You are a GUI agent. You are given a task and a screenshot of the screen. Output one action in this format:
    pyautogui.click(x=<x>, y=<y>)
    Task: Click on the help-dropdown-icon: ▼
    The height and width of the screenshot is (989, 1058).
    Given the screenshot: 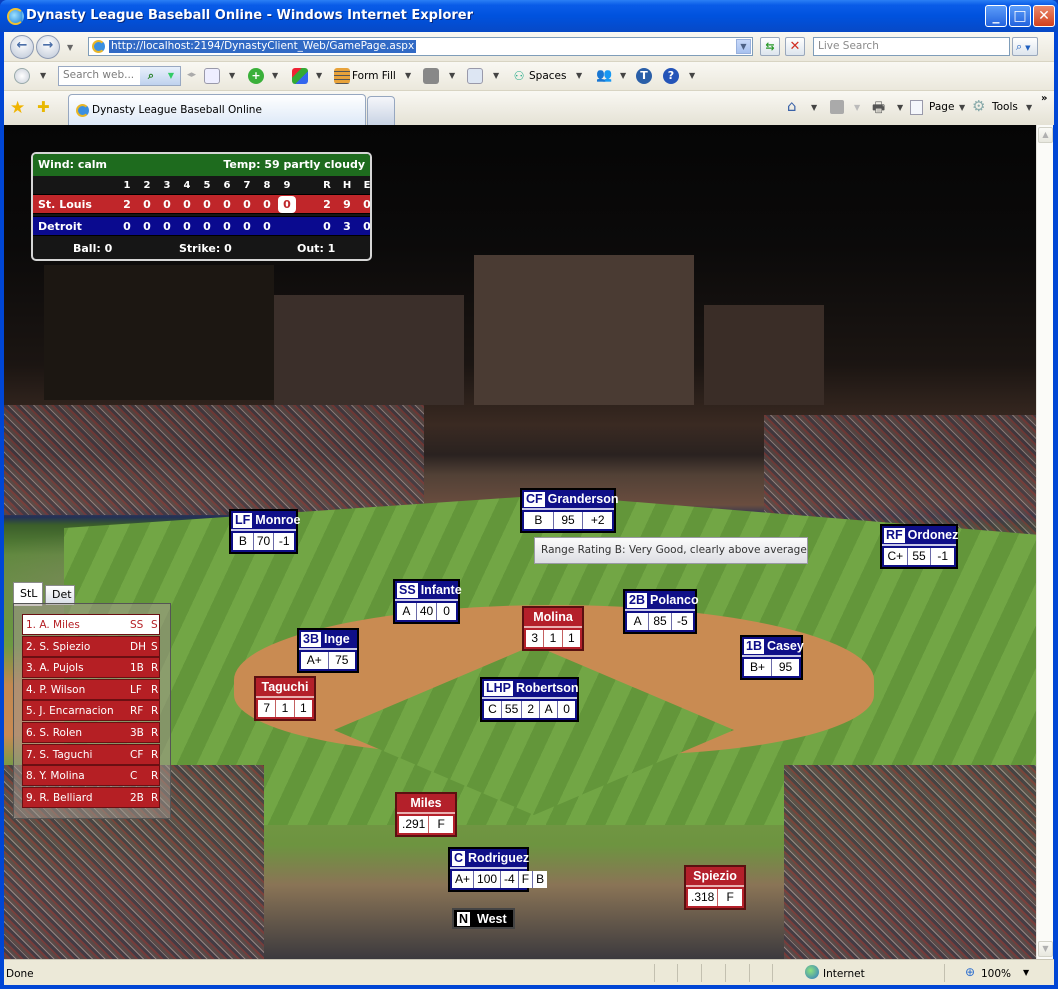 What is the action you would take?
    pyautogui.click(x=692, y=75)
    